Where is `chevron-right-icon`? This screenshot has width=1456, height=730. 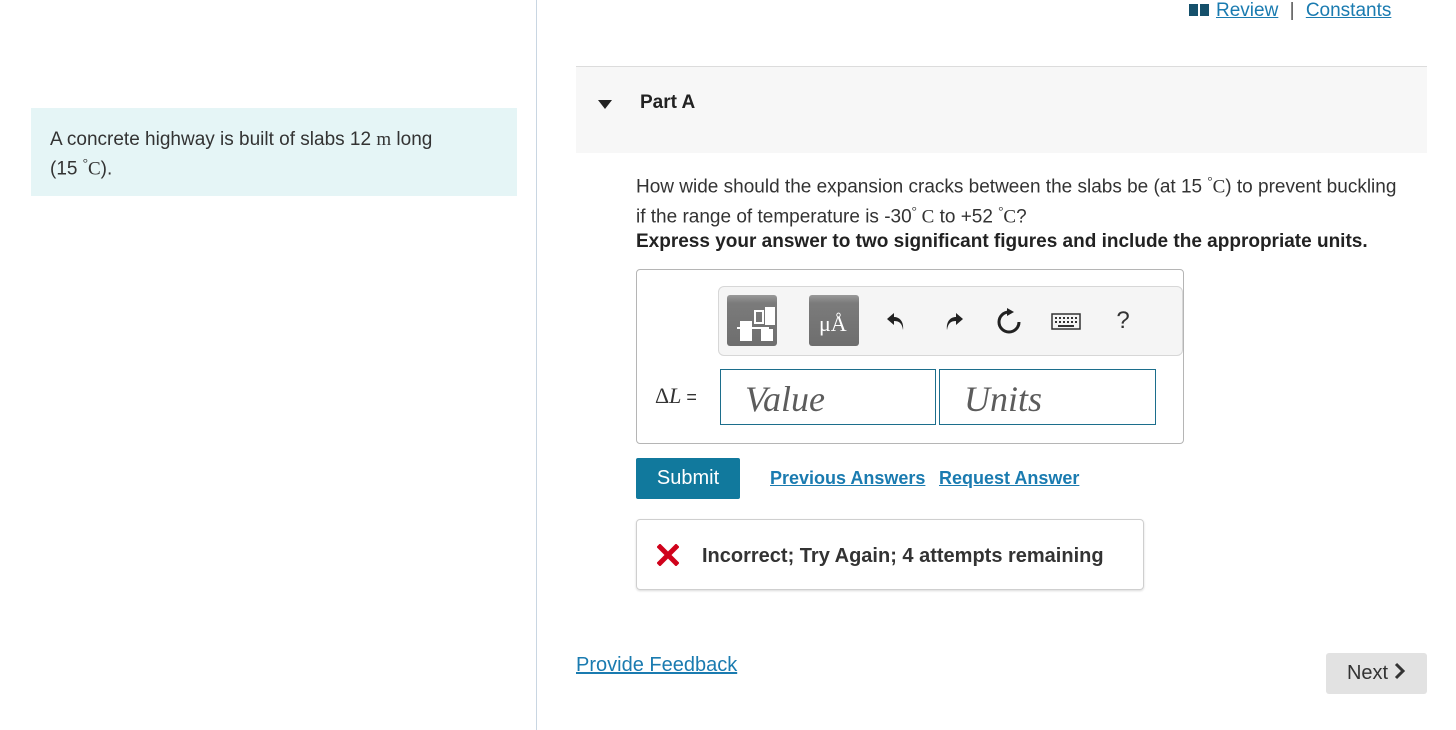 chevron-right-icon is located at coordinates (1400, 674).